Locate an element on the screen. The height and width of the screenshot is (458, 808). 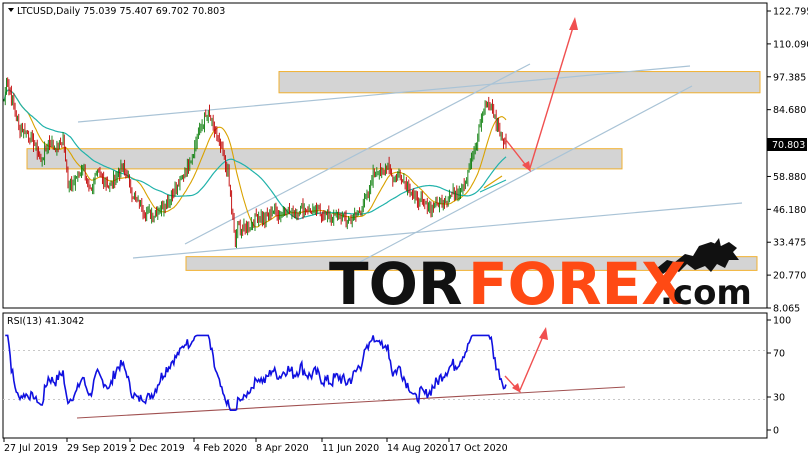
price-tick-label: 58.880 is located at coordinates (789, 177).